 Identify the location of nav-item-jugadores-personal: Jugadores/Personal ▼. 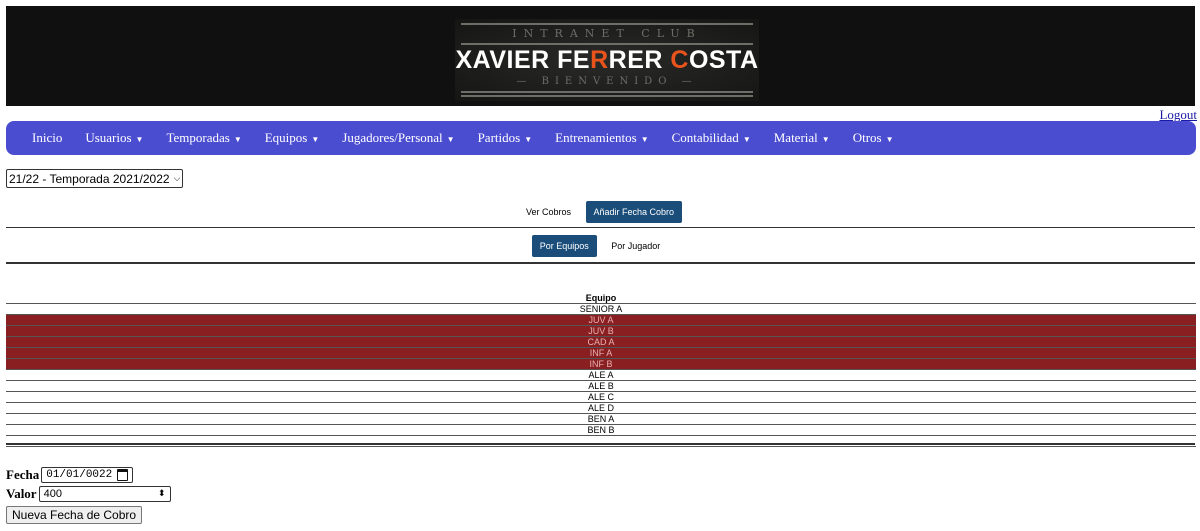
(398, 138).